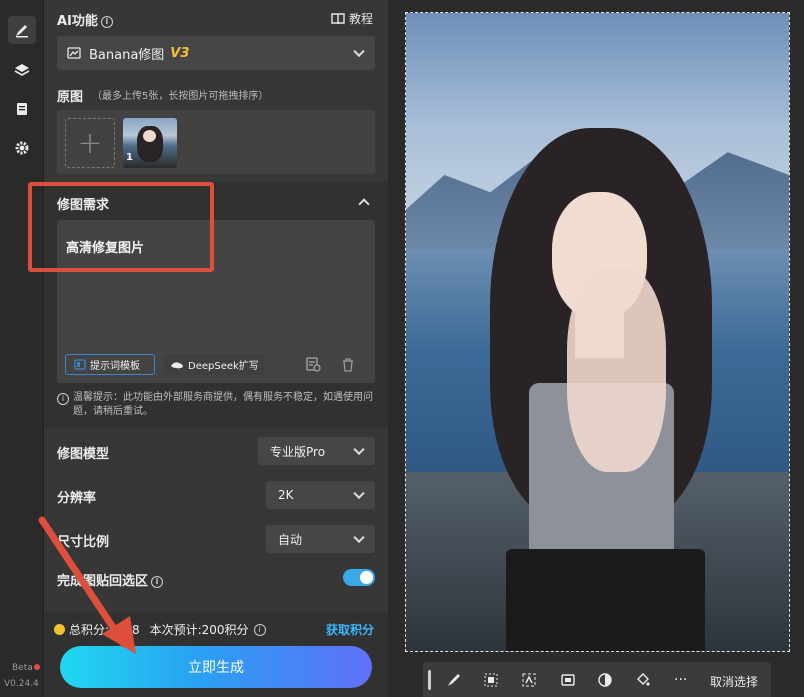 This screenshot has height=697, width=804. Describe the element at coordinates (316, 451) in the screenshot. I see `model-dropdown: 专业版Pro` at that location.